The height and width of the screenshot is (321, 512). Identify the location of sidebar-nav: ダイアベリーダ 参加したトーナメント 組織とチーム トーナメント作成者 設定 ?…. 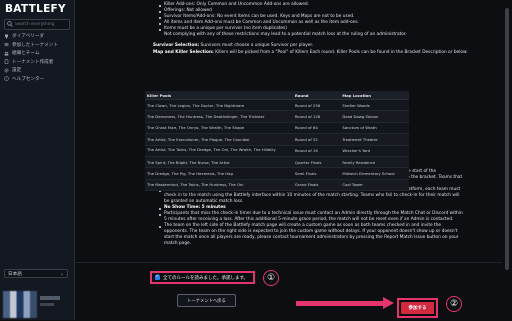
(37, 57).